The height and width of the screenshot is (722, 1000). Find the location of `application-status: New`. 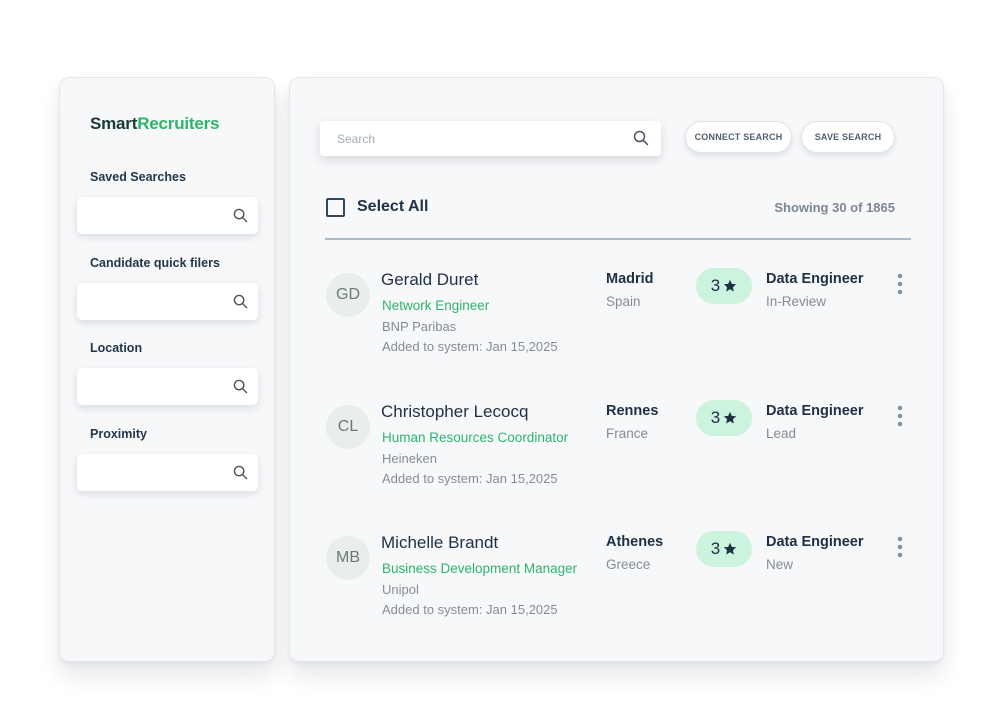

application-status: New is located at coordinates (780, 564).